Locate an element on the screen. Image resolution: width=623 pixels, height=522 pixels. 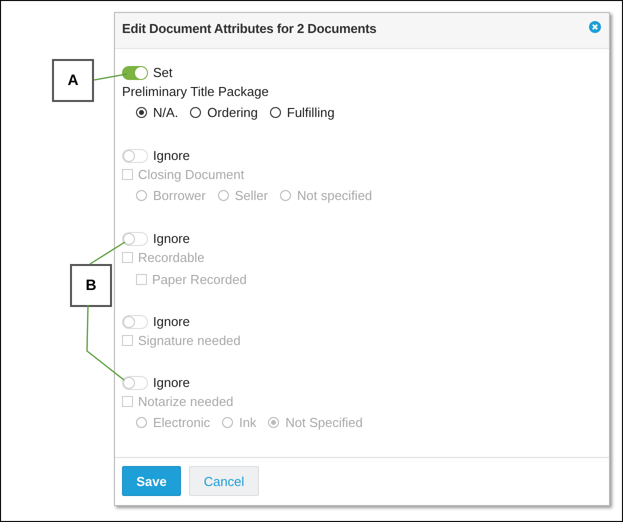
checkbox-label: Paper Recorded is located at coordinates (199, 279).